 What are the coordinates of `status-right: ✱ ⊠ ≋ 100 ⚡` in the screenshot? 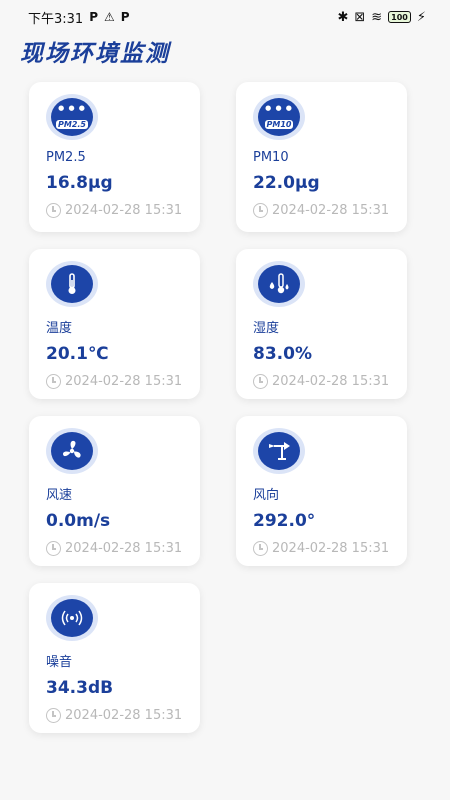 It's located at (381, 17).